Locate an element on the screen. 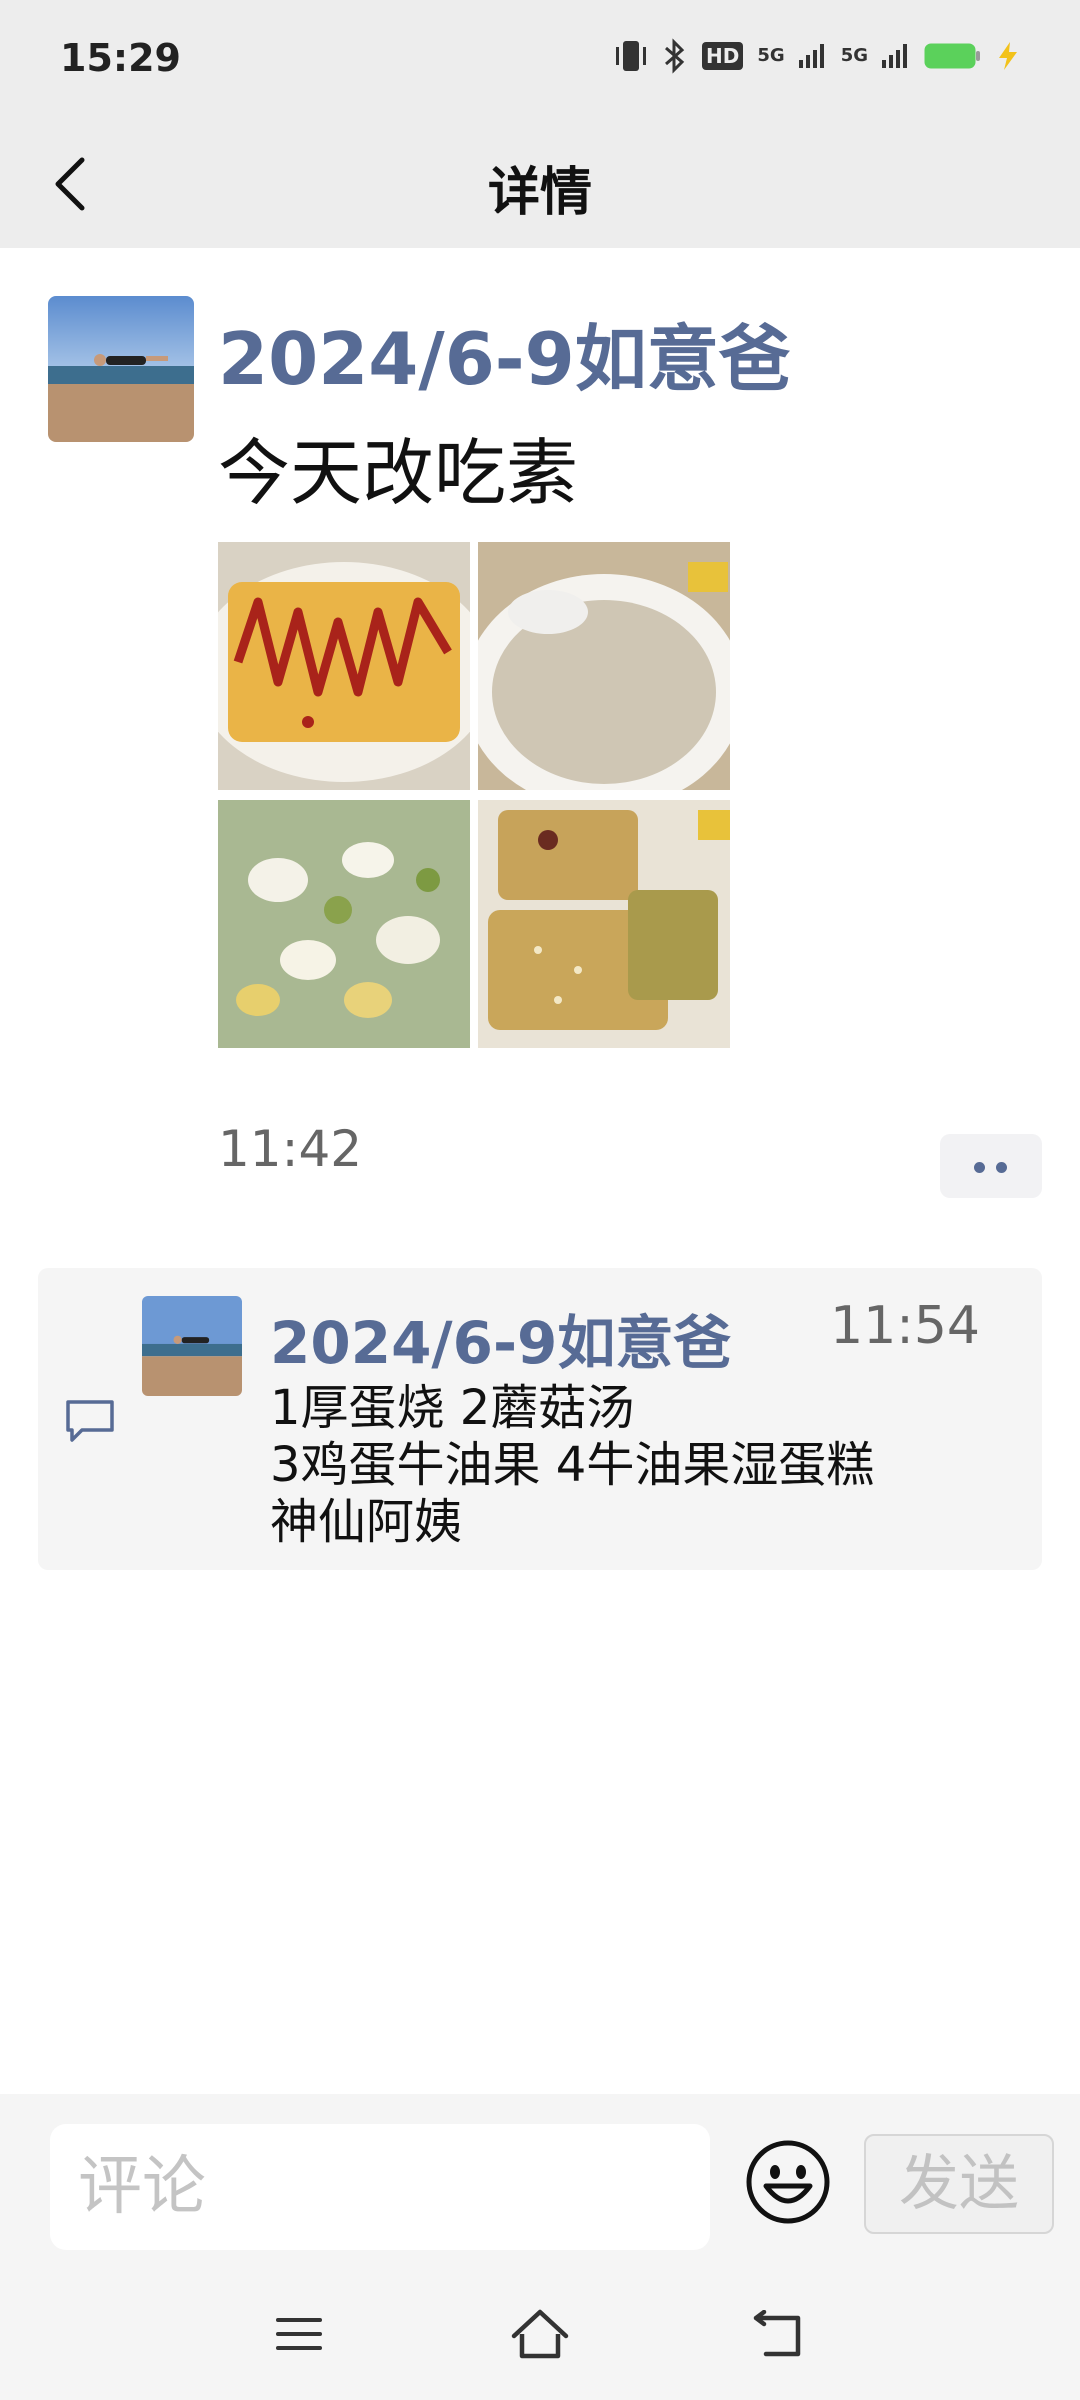  photo-egg-avocado-salad is located at coordinates (344, 924).